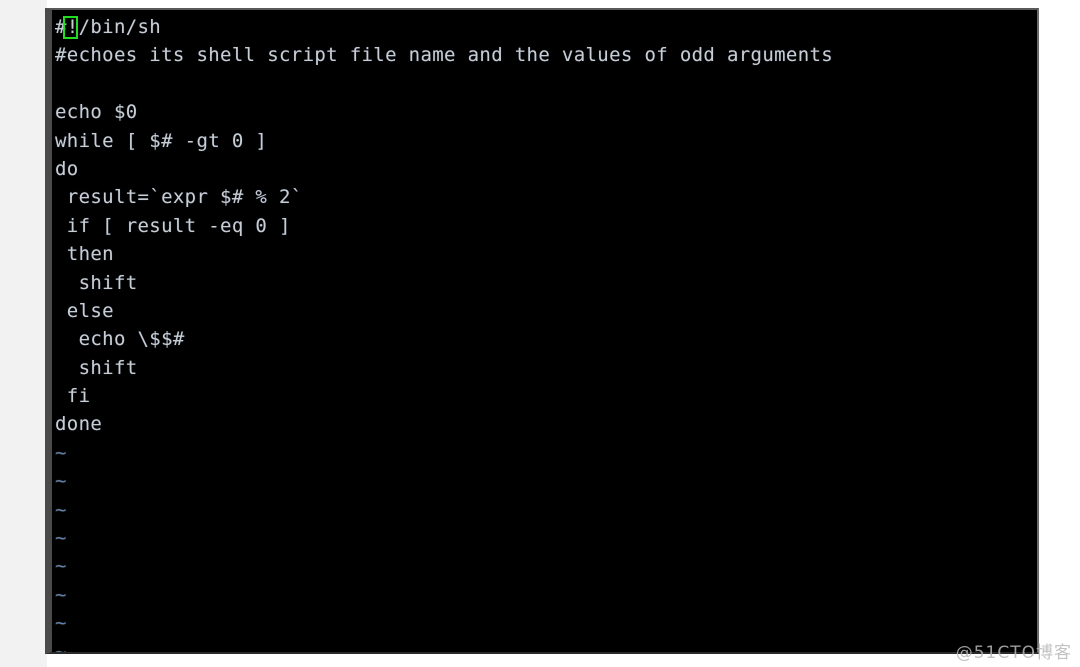 This screenshot has width=1080, height=667. Describe the element at coordinates (79, 424) in the screenshot. I see `terminal-line: done` at that location.